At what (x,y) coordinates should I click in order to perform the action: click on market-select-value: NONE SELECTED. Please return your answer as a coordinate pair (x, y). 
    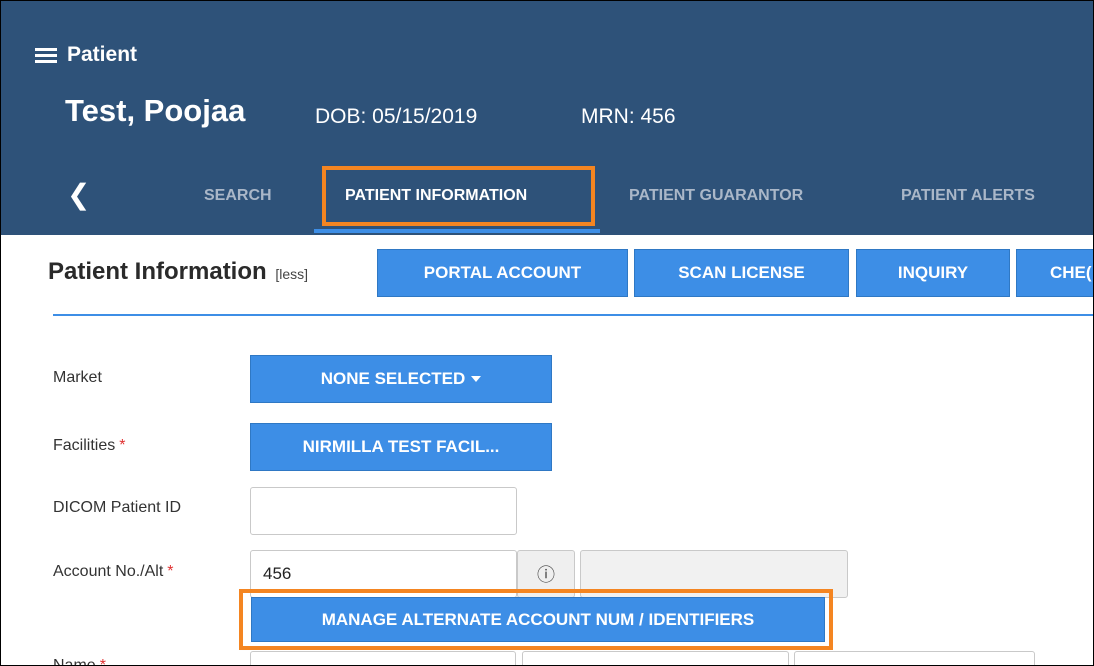
    Looking at the image, I should click on (393, 378).